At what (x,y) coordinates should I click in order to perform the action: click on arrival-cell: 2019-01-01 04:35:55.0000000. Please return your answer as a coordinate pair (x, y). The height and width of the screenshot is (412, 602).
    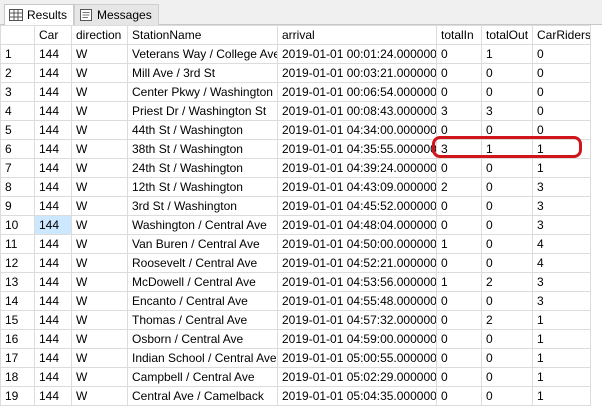
    Looking at the image, I should click on (357, 149).